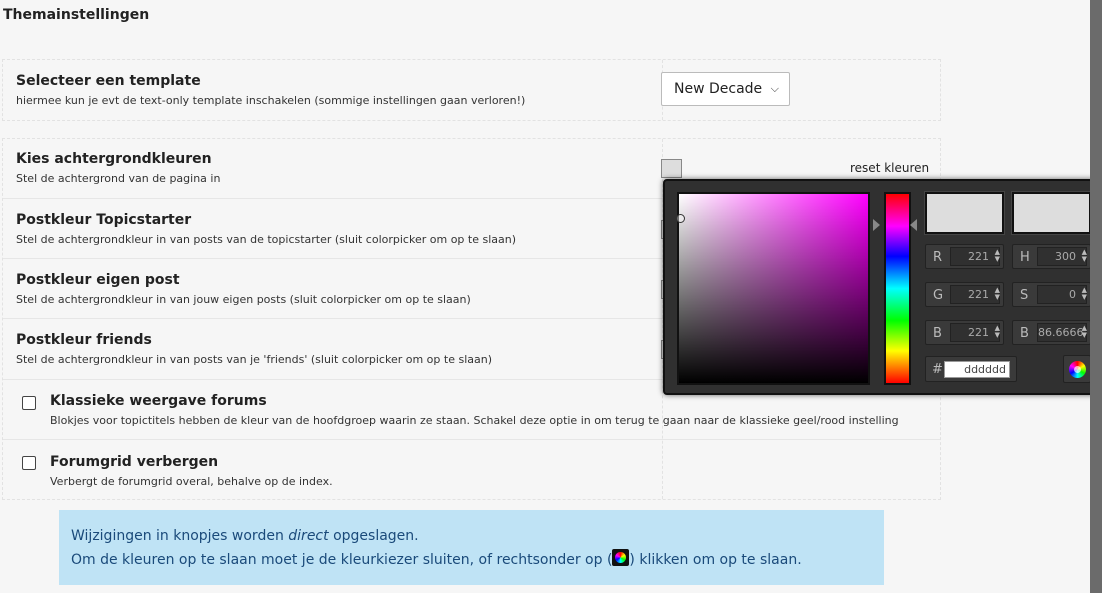 The image size is (1102, 593). Describe the element at coordinates (1024, 295) in the screenshot. I see `saturation-label: S` at that location.